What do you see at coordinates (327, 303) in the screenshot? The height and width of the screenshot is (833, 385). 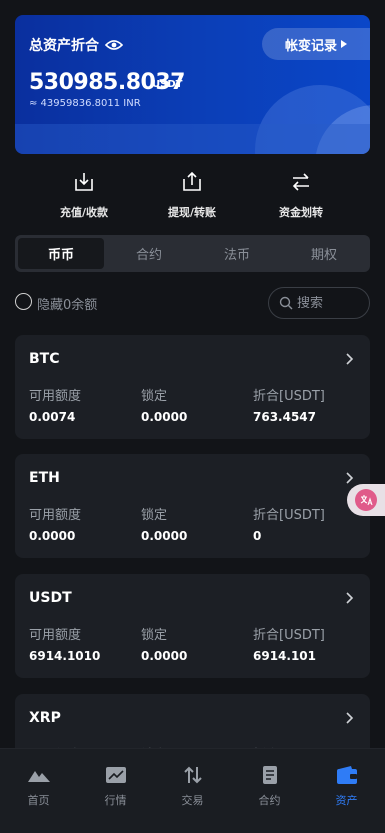 I see `search-input` at bounding box center [327, 303].